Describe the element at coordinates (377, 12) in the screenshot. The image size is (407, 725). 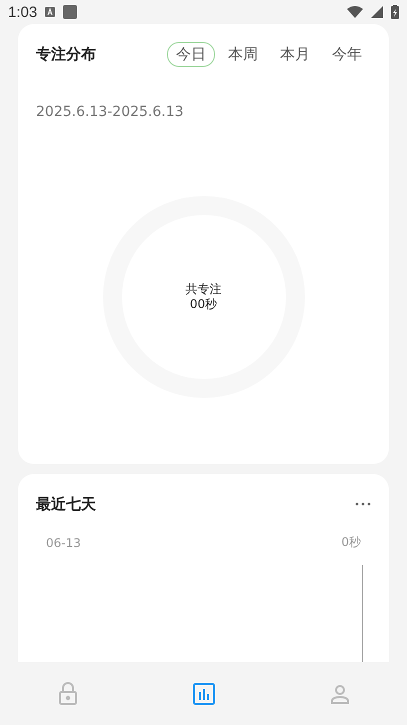
I see `signal-icon` at that location.